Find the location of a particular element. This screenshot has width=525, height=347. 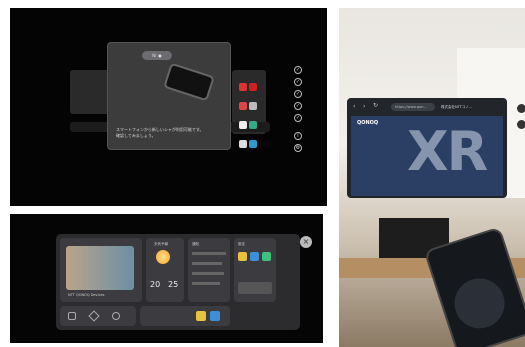

weather-label: 天気予報 is located at coordinates (161, 244).